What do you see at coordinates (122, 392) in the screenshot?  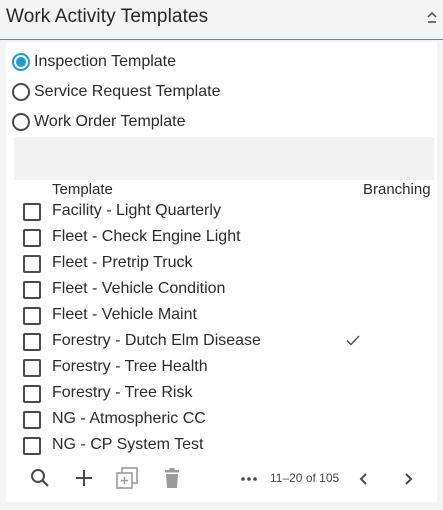 I see `template-name: Forestry - Tree Risk` at bounding box center [122, 392].